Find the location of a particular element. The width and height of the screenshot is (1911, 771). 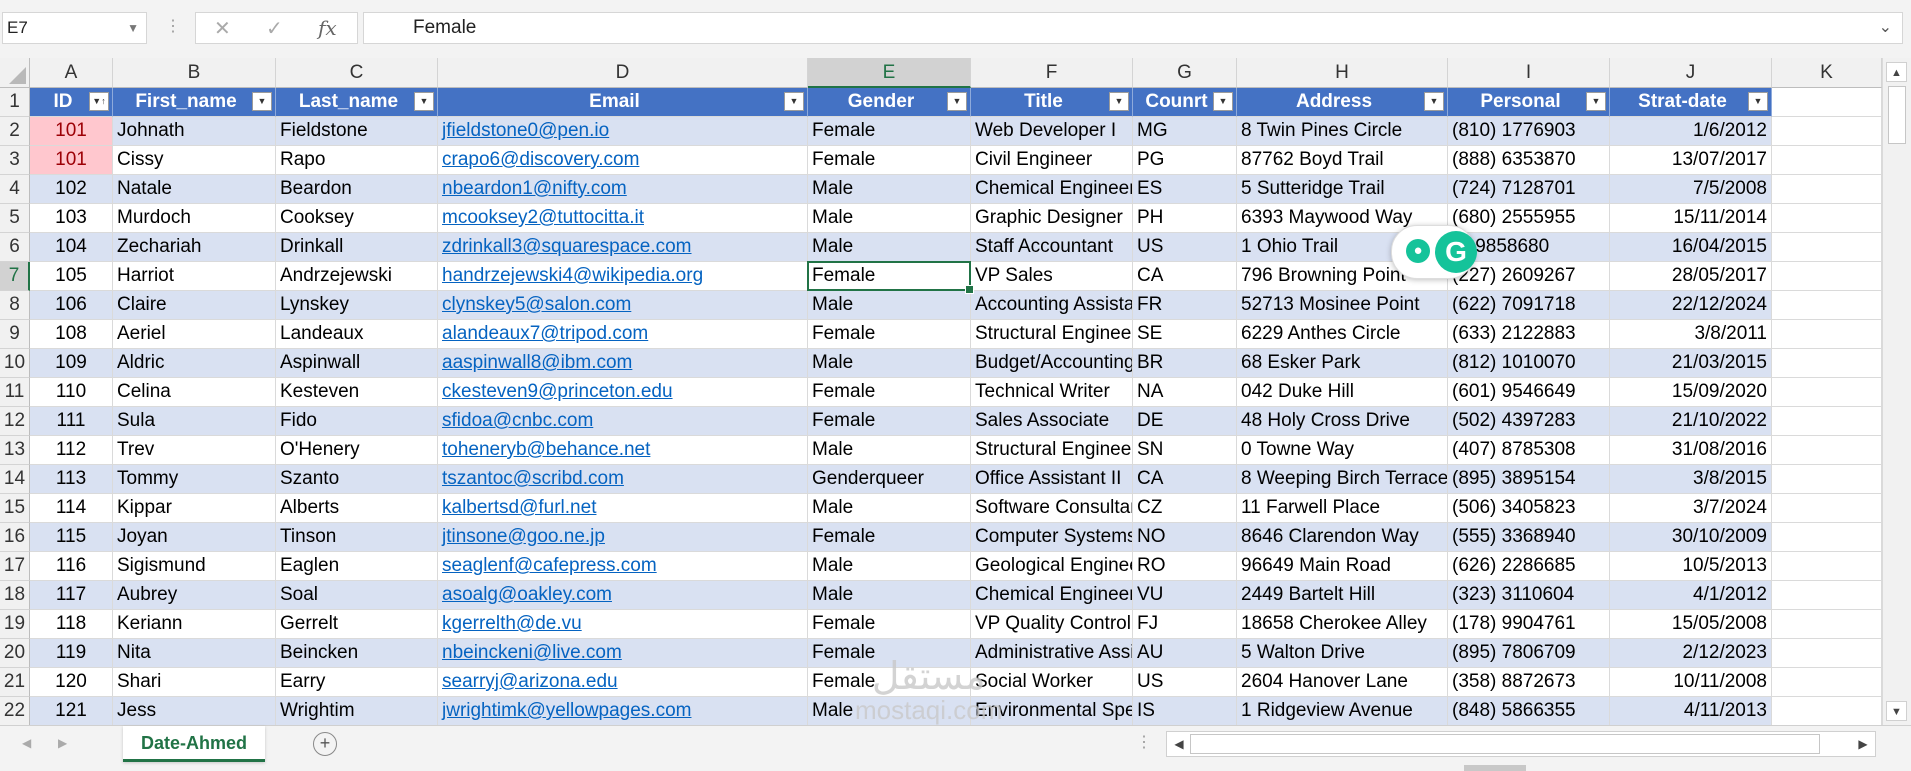

cell-first-name: Aeriel is located at coordinates (194, 334).